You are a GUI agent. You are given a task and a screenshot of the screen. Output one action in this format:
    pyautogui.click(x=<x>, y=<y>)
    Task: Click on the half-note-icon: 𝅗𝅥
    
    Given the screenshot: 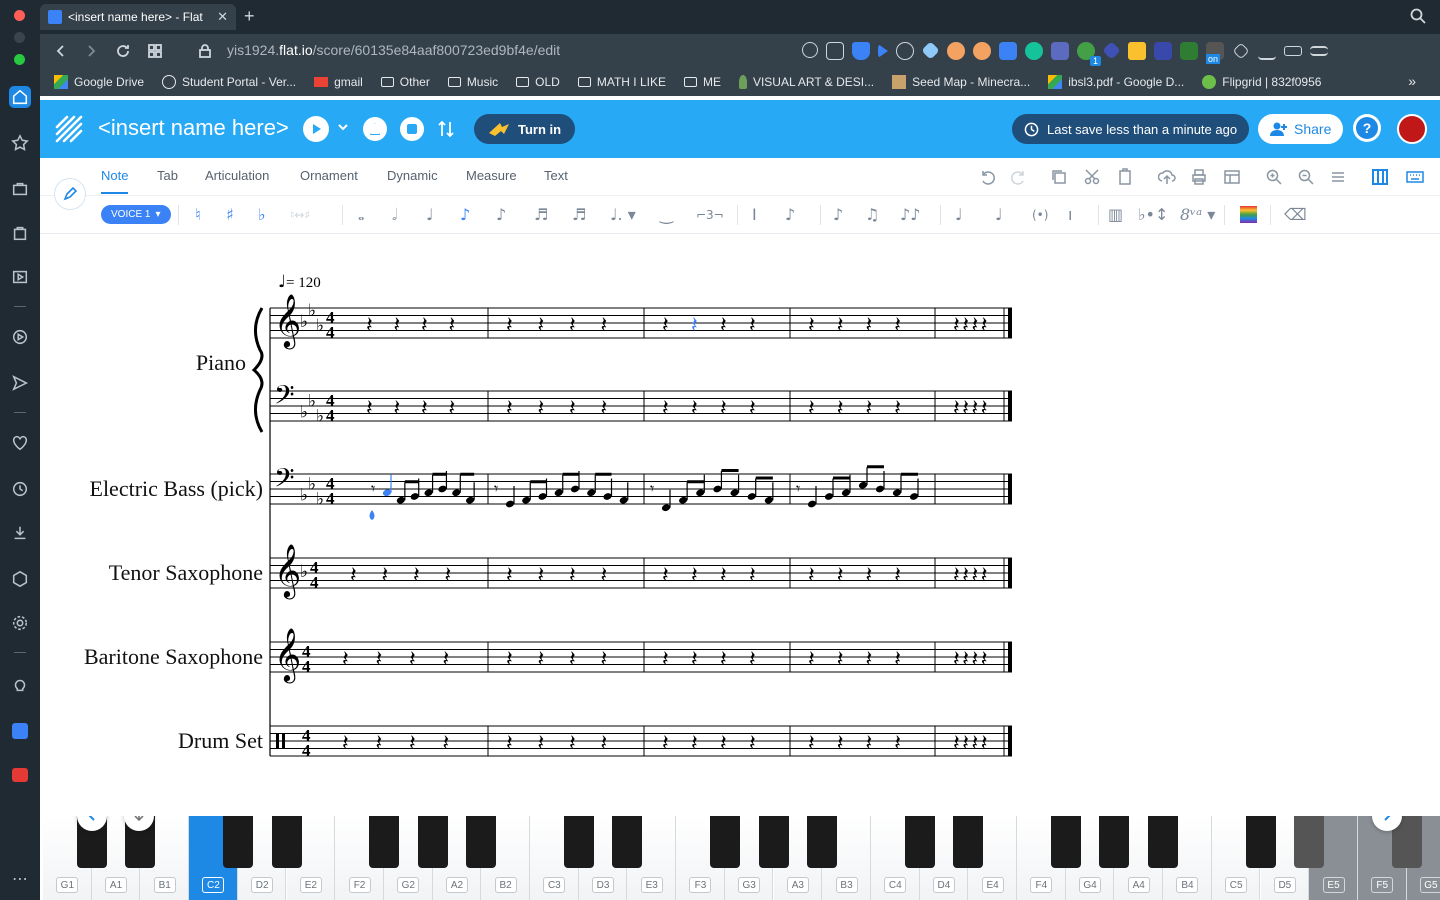 What is the action you would take?
    pyautogui.click(x=394, y=215)
    